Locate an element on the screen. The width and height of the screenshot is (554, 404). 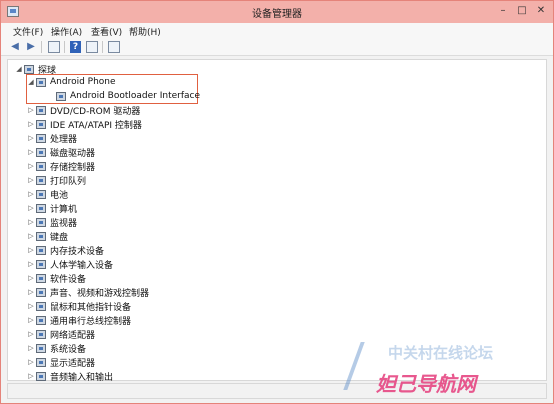
tree-item: ▷ 通用串行总线控制器 is located at coordinates (78, 320).